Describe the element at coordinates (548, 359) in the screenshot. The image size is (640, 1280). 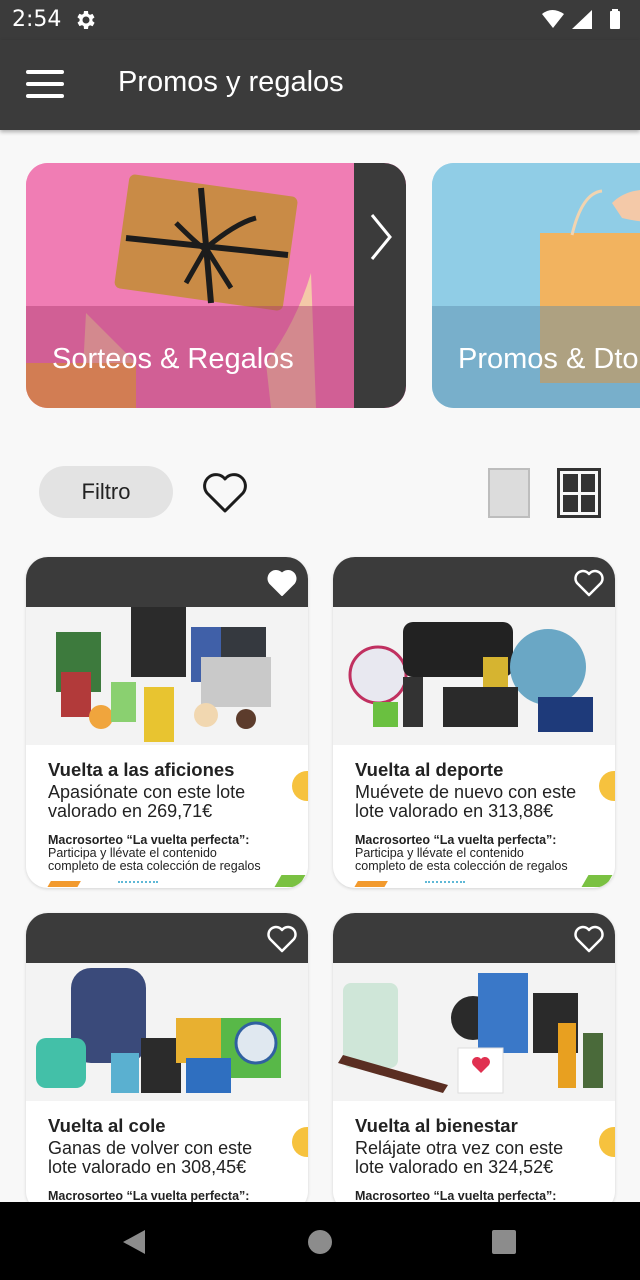
I see `category-label: Promos & Dto` at that location.